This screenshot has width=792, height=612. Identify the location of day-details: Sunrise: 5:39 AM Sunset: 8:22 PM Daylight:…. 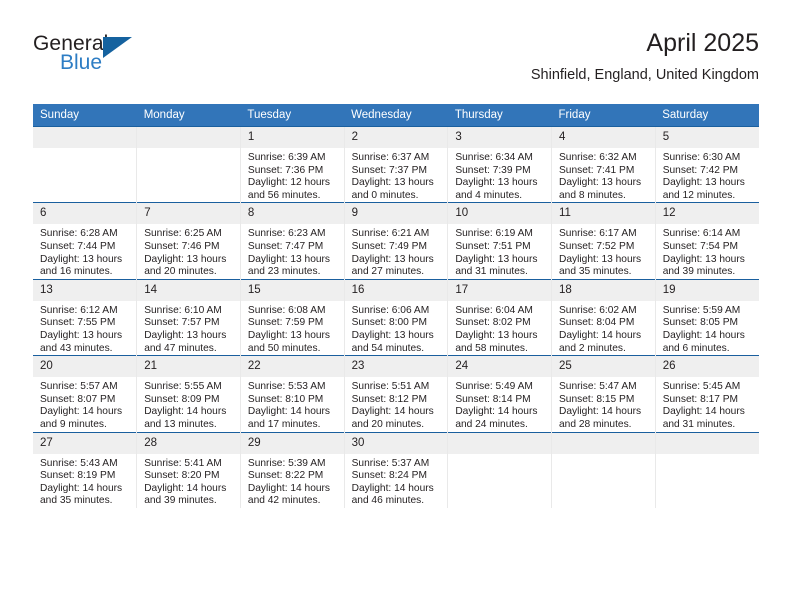
(292, 481).